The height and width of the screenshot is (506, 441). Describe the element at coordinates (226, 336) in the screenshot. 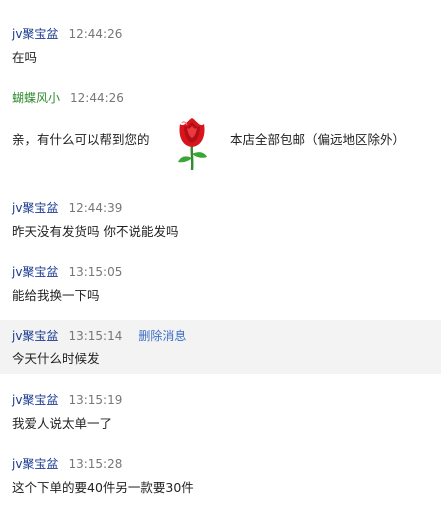

I see `message-header: jv聚宝盆 13:15:14 删除消息` at that location.